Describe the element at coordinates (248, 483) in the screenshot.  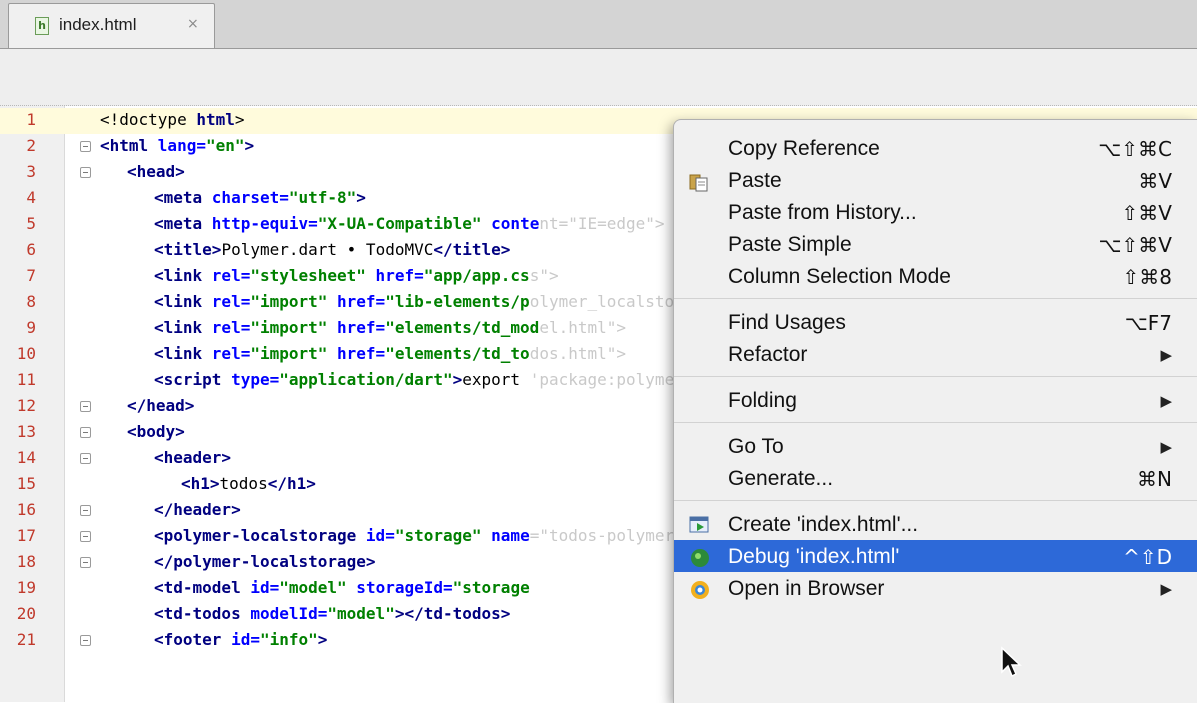
I see `code-text: <h1>todos</h1>` at that location.